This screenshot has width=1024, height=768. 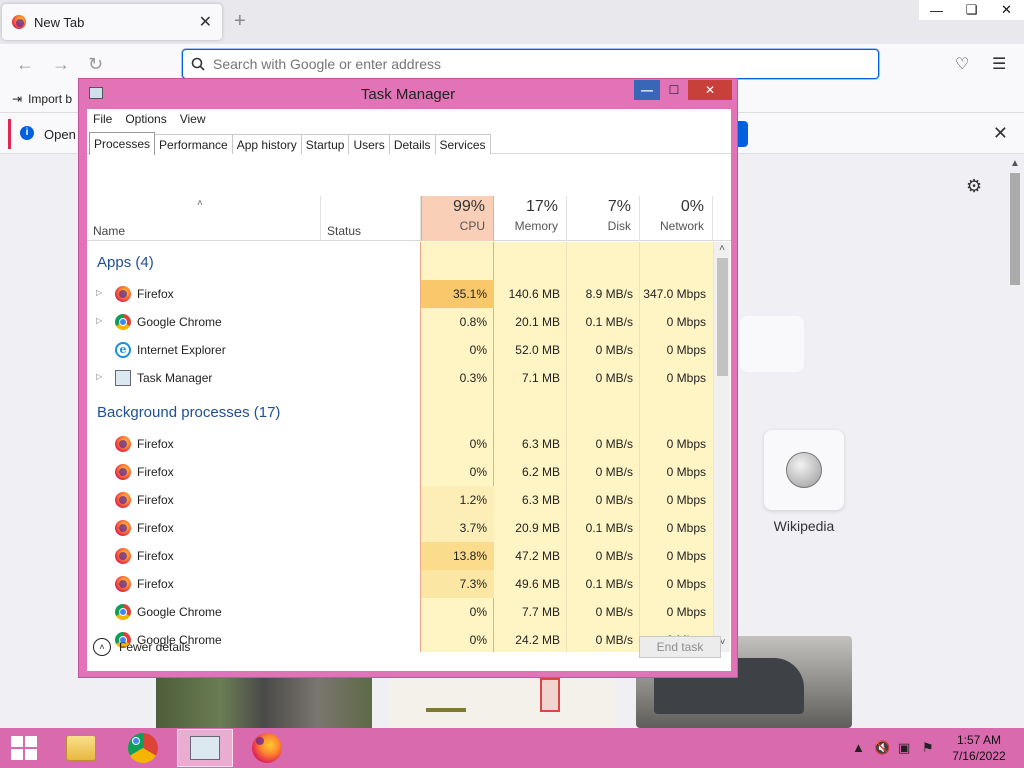 I want to click on wikipedia-tile, so click(x=804, y=470).